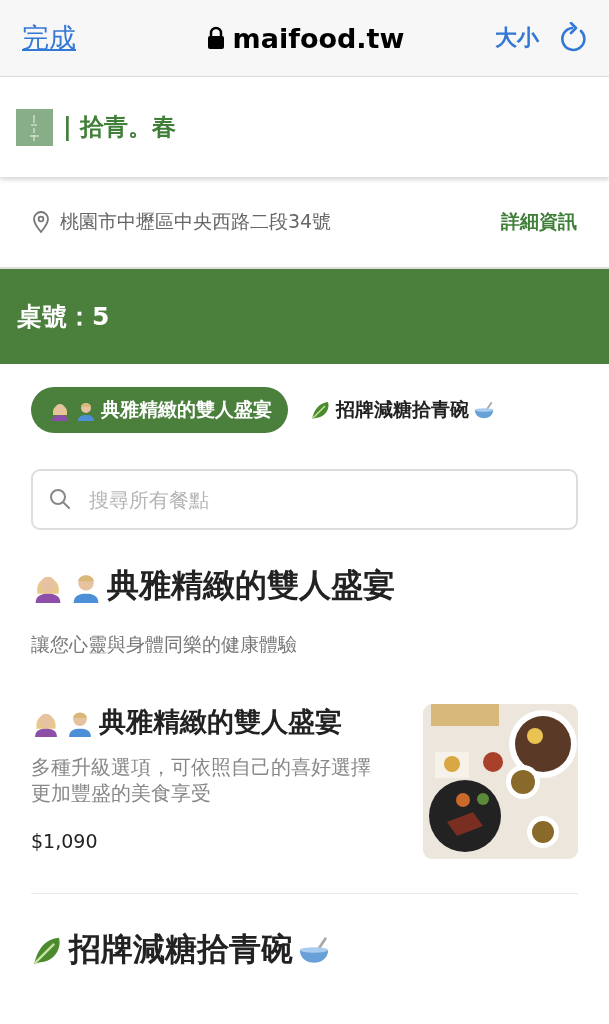 This screenshot has height=1024, width=609. What do you see at coordinates (41, 222) in the screenshot?
I see `location-pin-icon` at bounding box center [41, 222].